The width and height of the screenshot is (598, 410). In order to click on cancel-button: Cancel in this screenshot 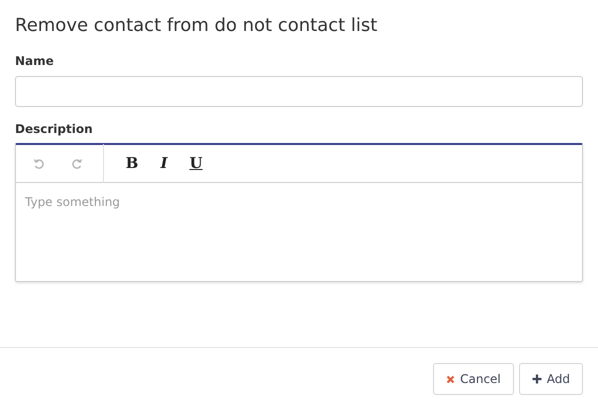, I will do `click(473, 379)`.